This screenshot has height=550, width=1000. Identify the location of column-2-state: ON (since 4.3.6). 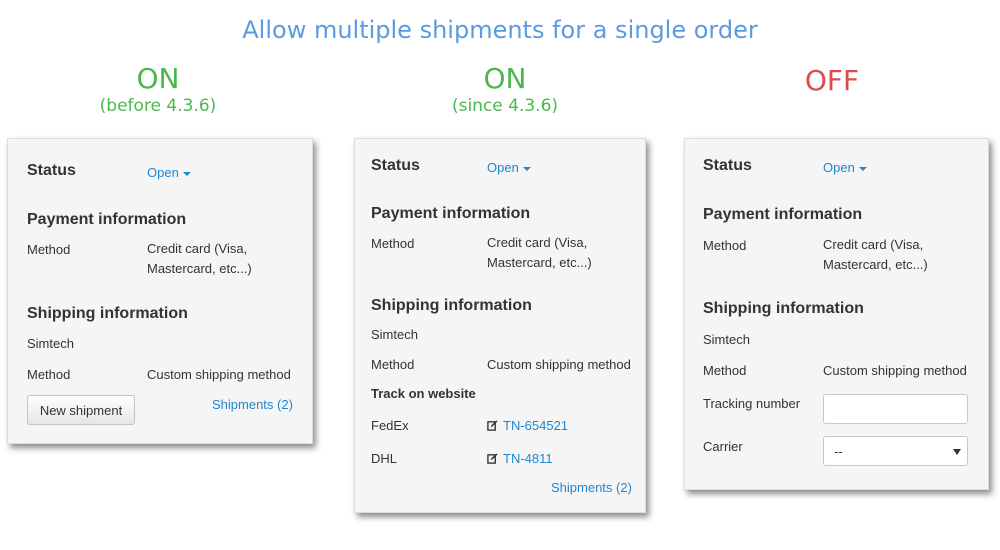
(505, 91).